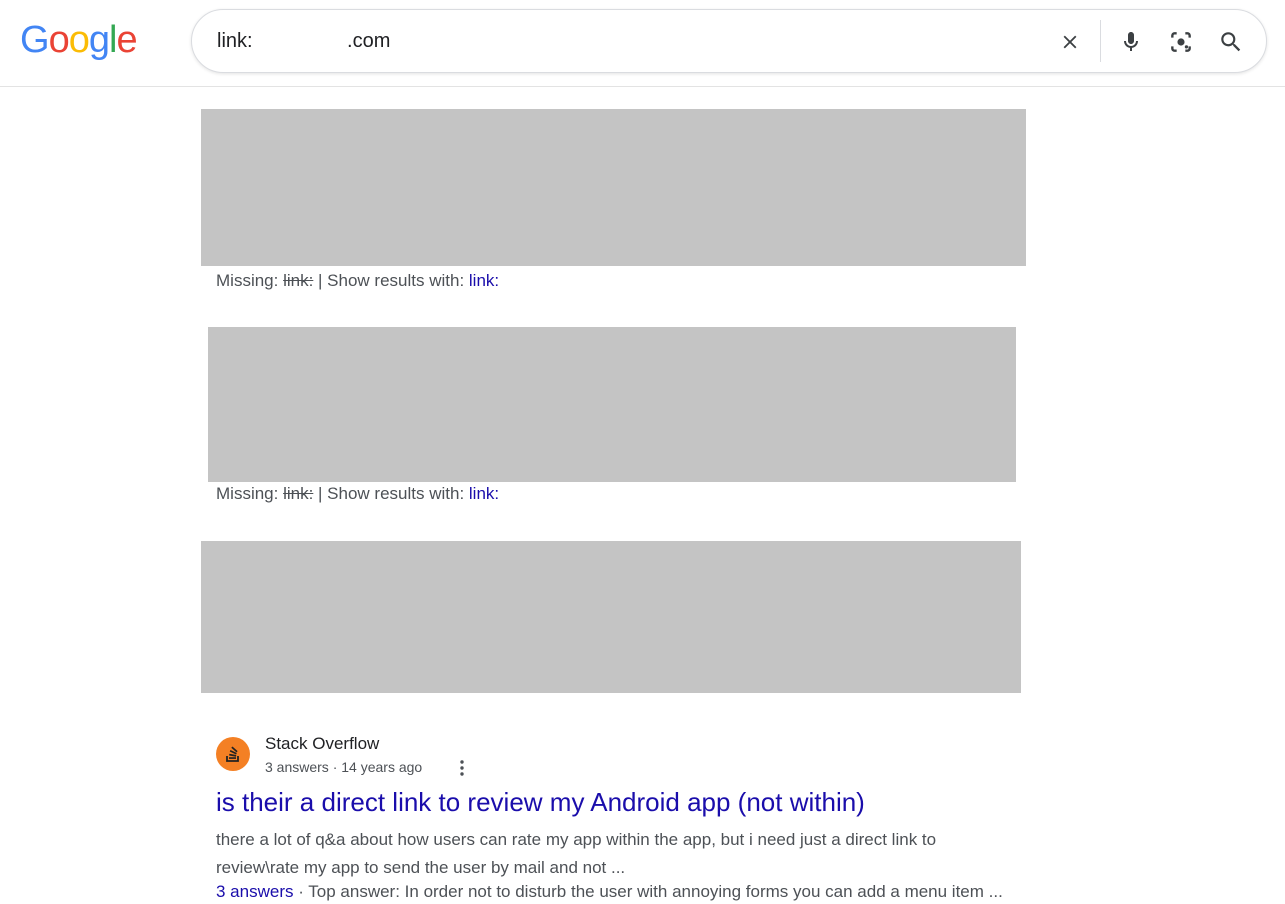 Image resolution: width=1285 pixels, height=904 pixels. Describe the element at coordinates (627, 41) in the screenshot. I see `search-input` at that location.